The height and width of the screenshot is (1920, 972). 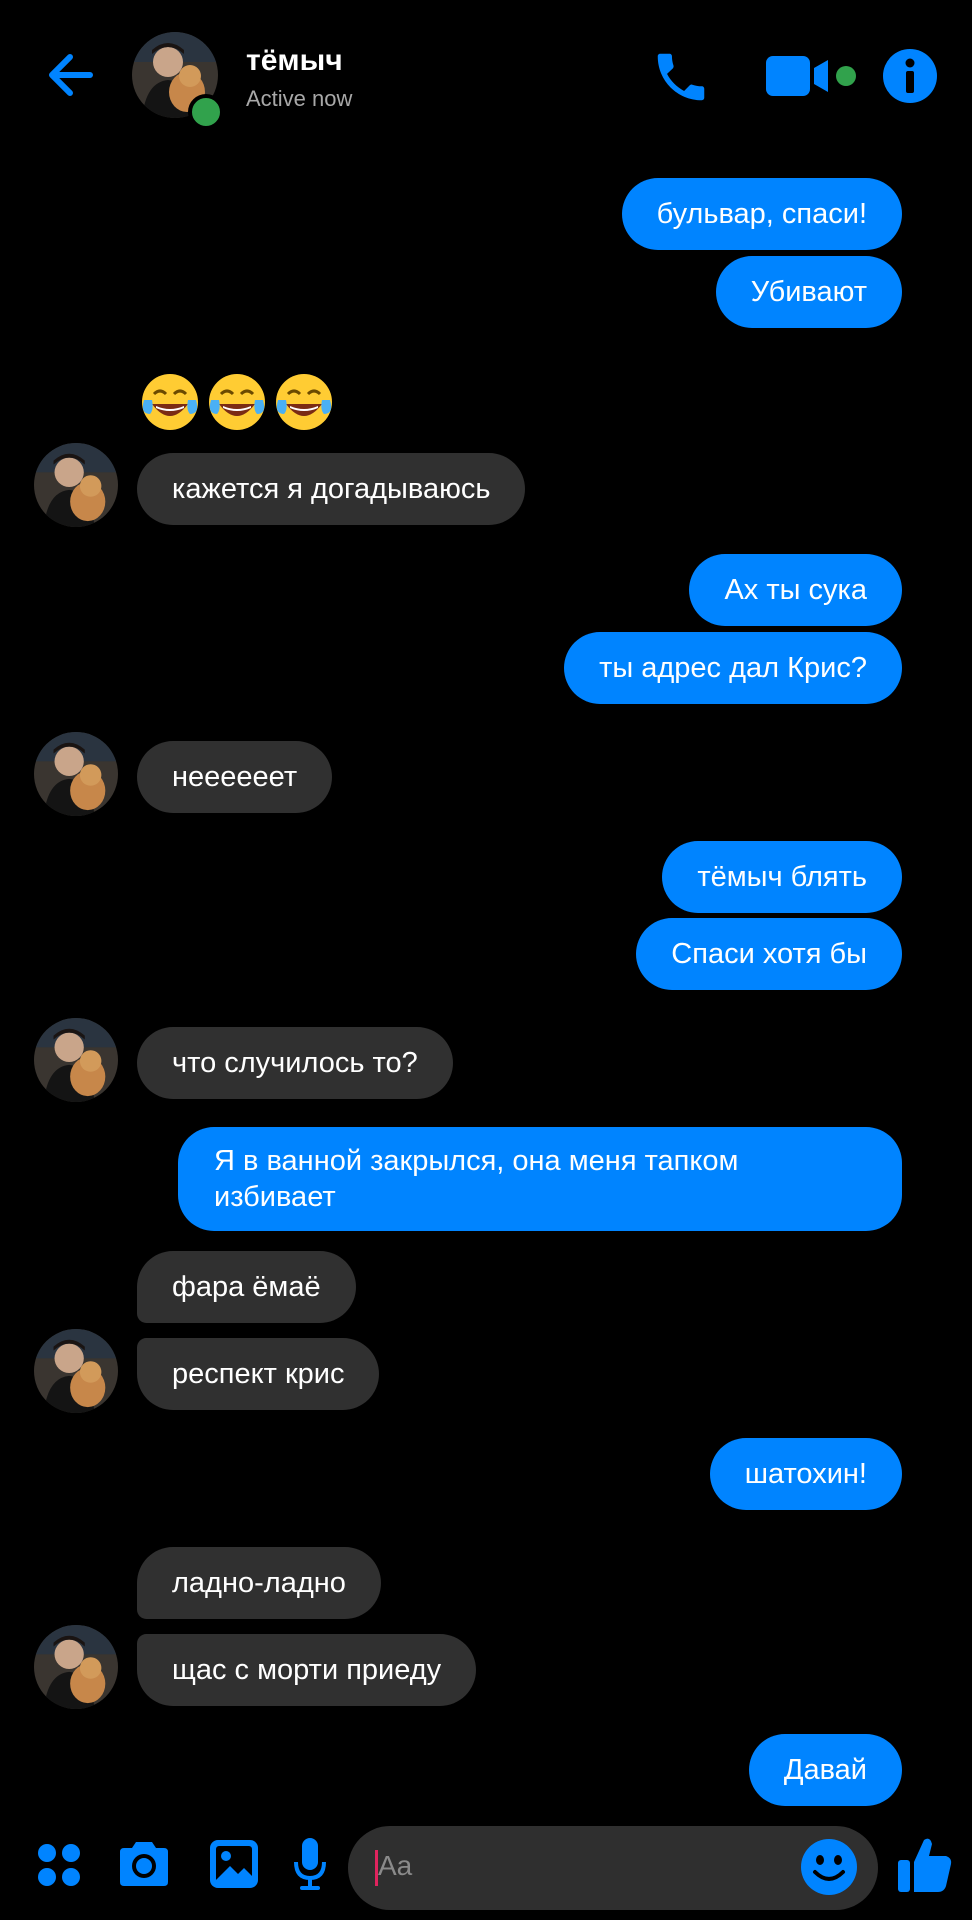 What do you see at coordinates (331, 489) in the screenshot?
I see `incoming-message: кажется я догадываюсь` at bounding box center [331, 489].